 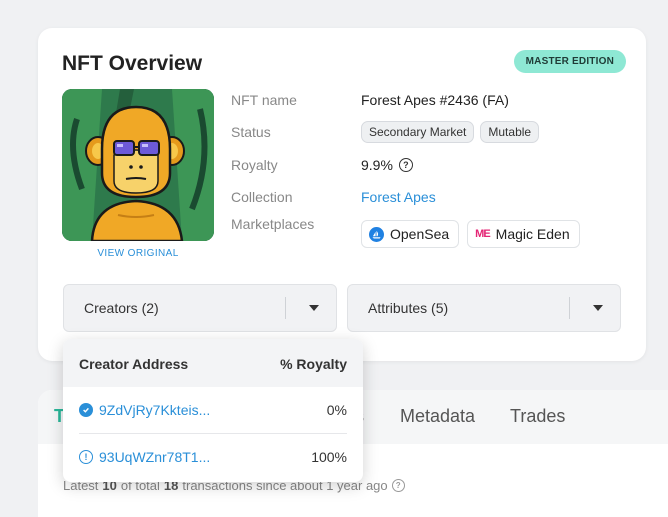 I want to click on royalty-value-group: 9.9% ?, so click(x=387, y=165).